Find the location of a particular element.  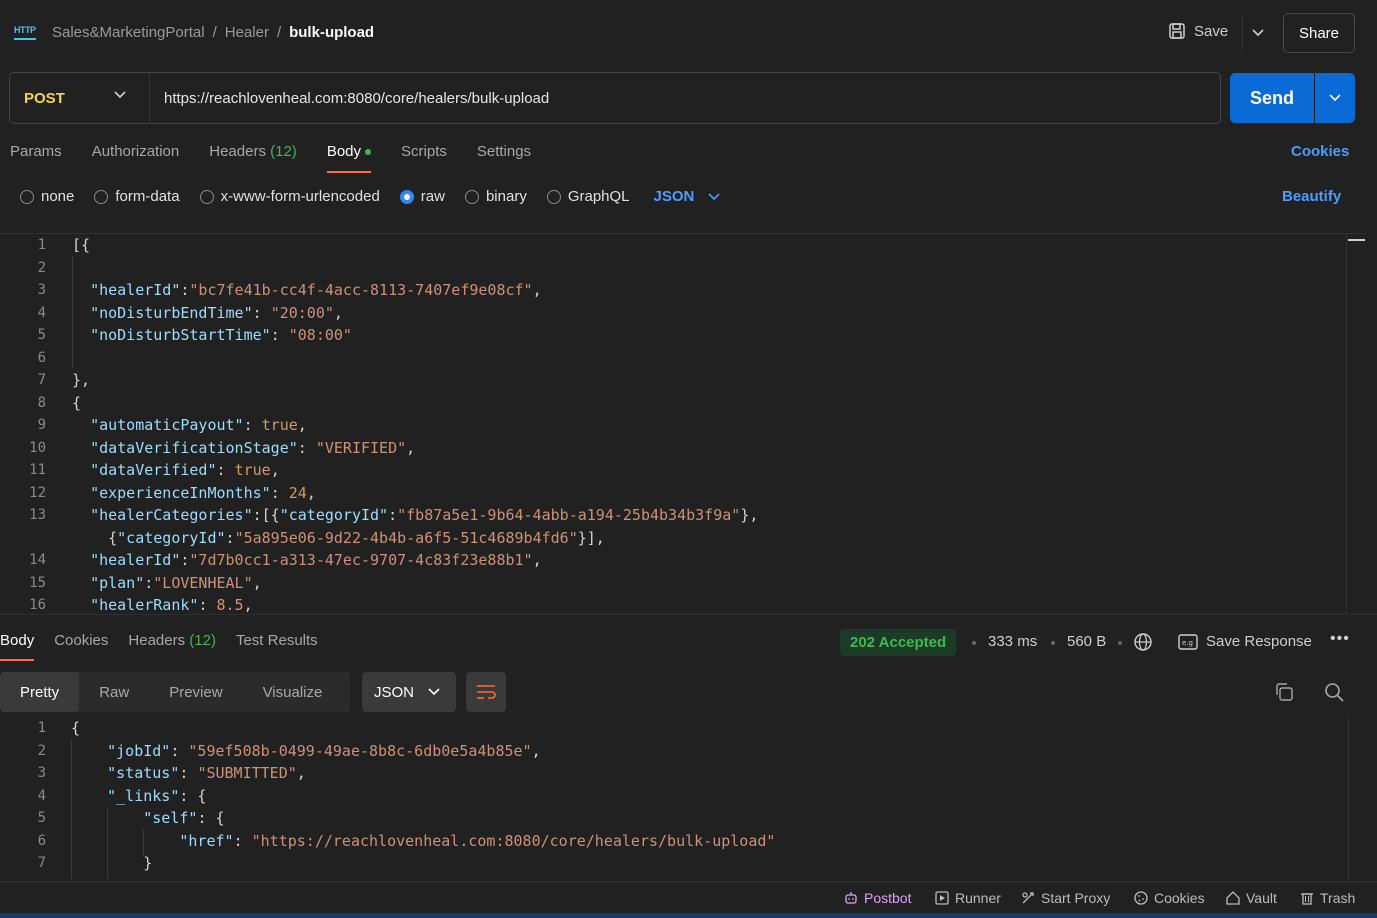

radio-label: none is located at coordinates (58, 196).